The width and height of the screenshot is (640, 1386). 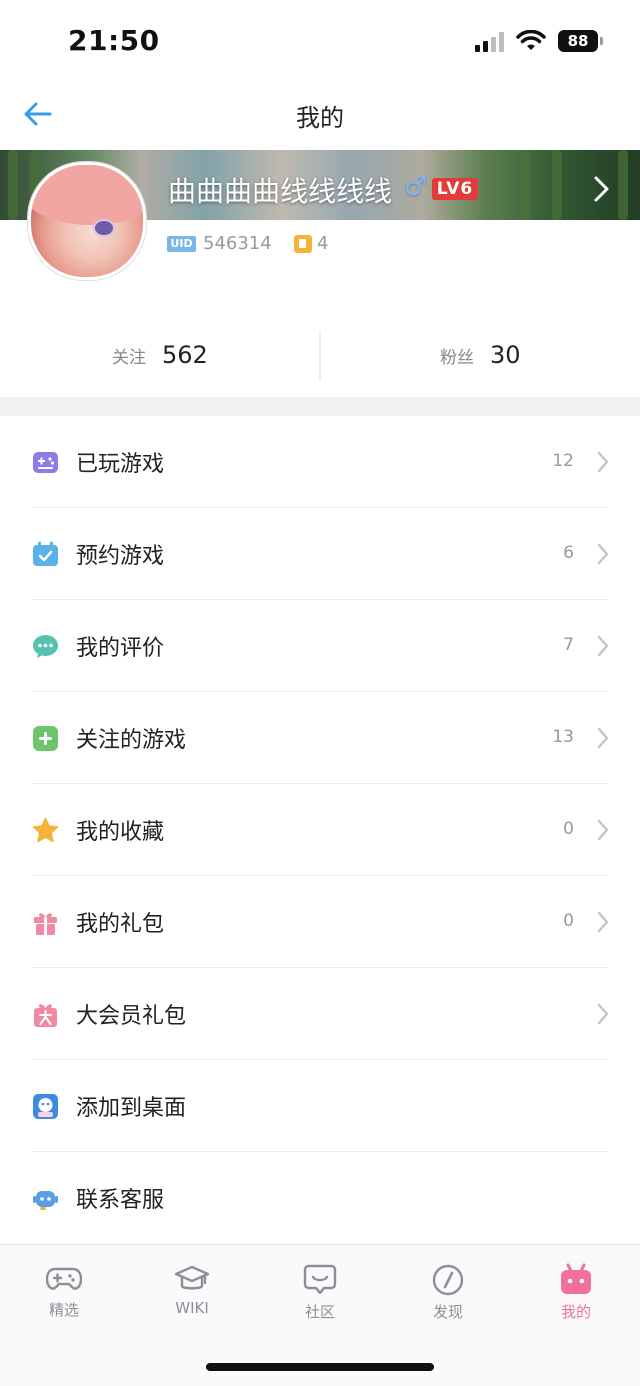 I want to click on menu-item-favorites: 我的收藏 0, so click(x=320, y=830).